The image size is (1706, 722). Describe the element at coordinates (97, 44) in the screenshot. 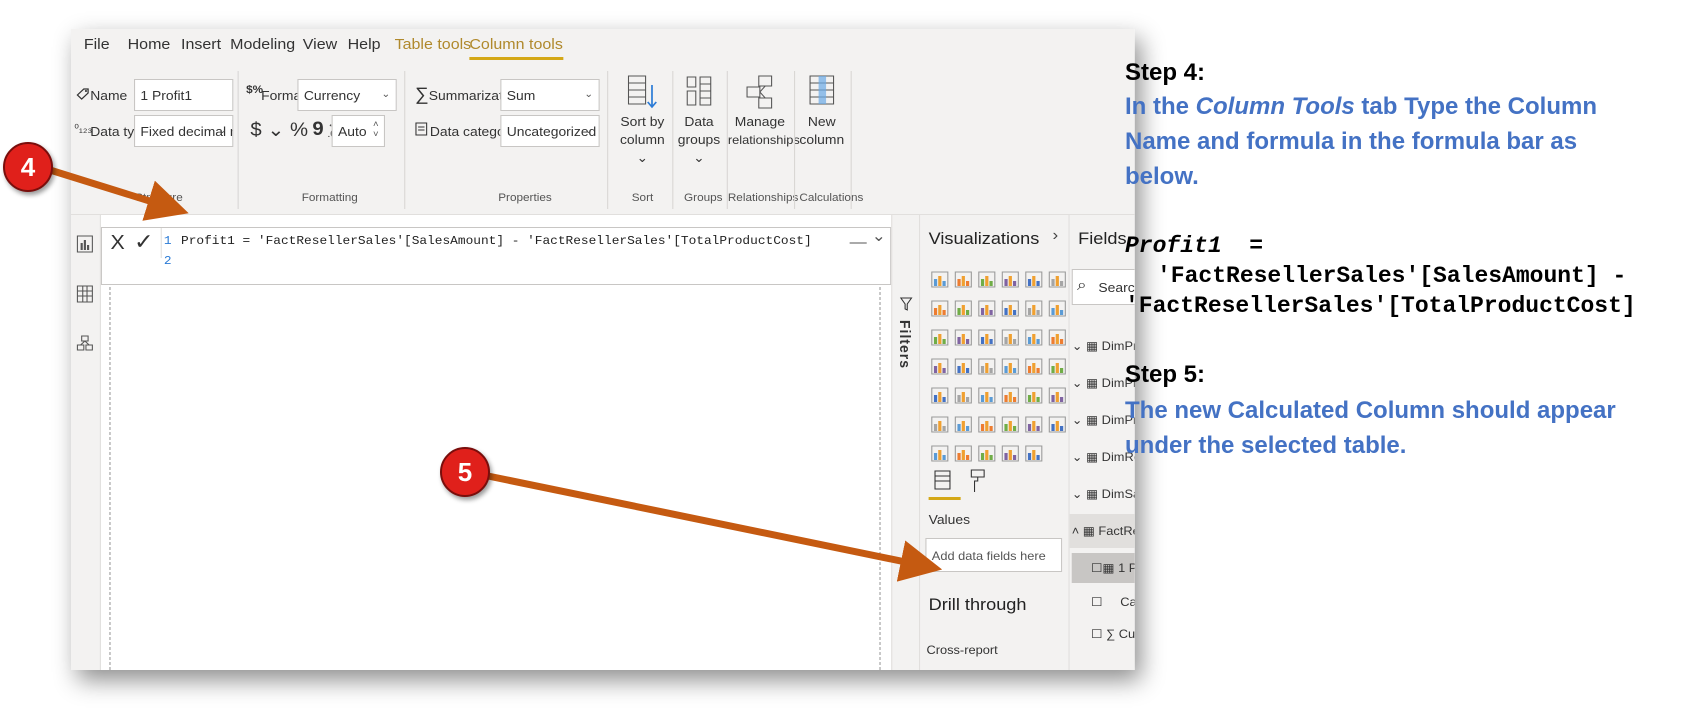

I see `menu-file: File` at that location.